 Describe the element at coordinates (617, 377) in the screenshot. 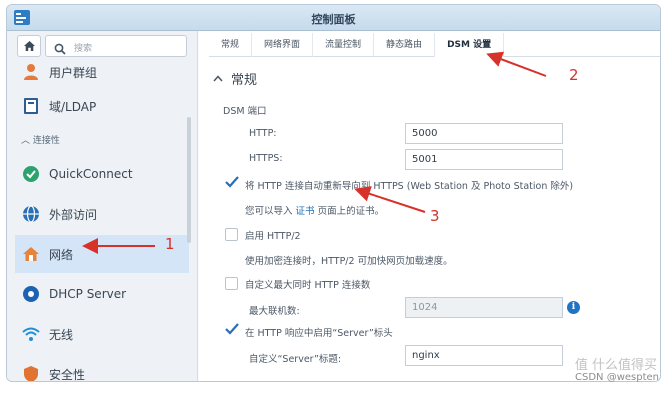

I see `watermark-author: CSDN @wespten` at that location.